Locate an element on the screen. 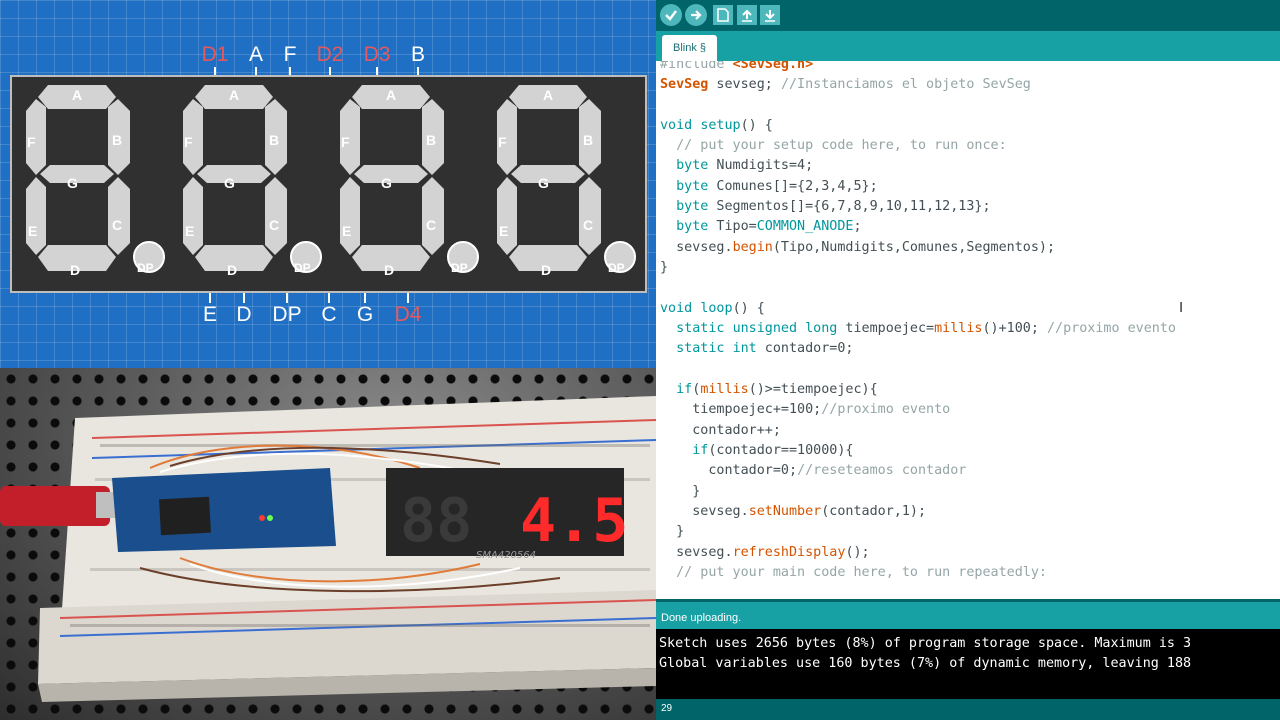  pin-label-top-d1: D1 is located at coordinates (215, 54).